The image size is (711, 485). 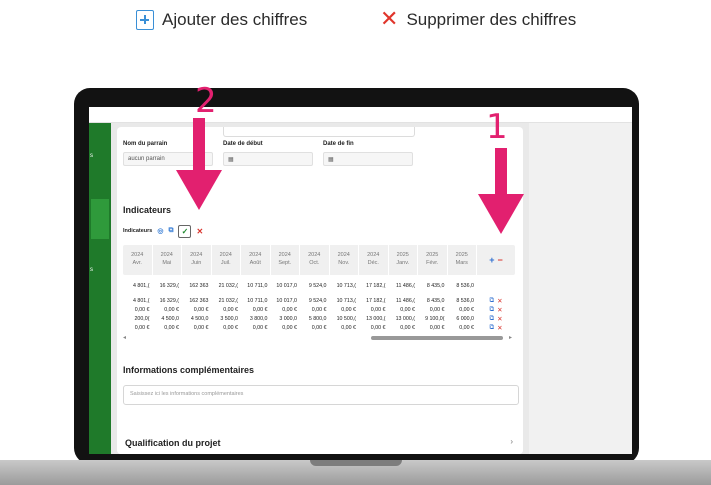 What do you see at coordinates (374, 260) in the screenshot?
I see `col-header: 2024 Déc.` at bounding box center [374, 260].